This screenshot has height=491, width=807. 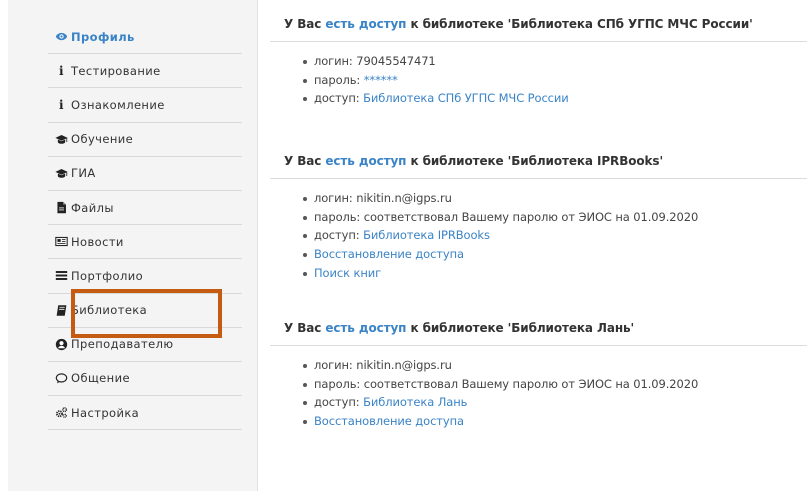 What do you see at coordinates (61, 208) in the screenshot?
I see `file-icon` at bounding box center [61, 208].